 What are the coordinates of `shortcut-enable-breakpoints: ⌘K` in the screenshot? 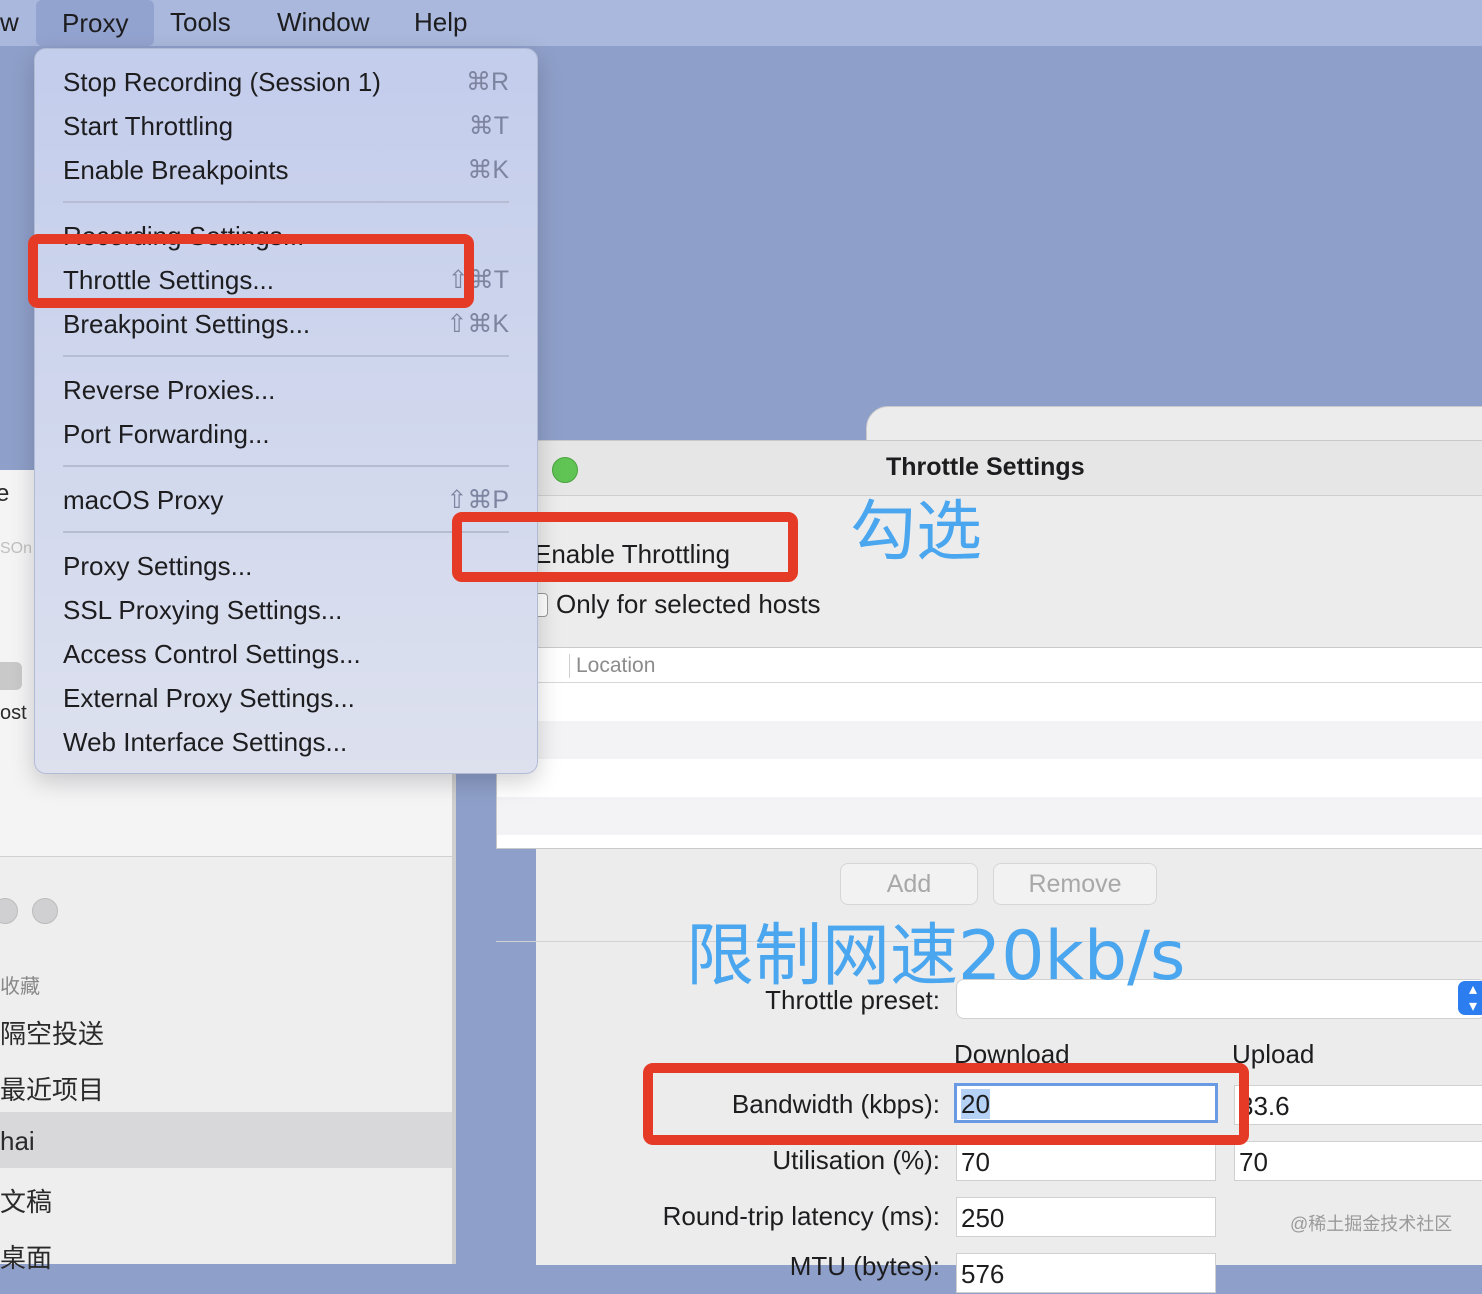 It's located at (488, 170).